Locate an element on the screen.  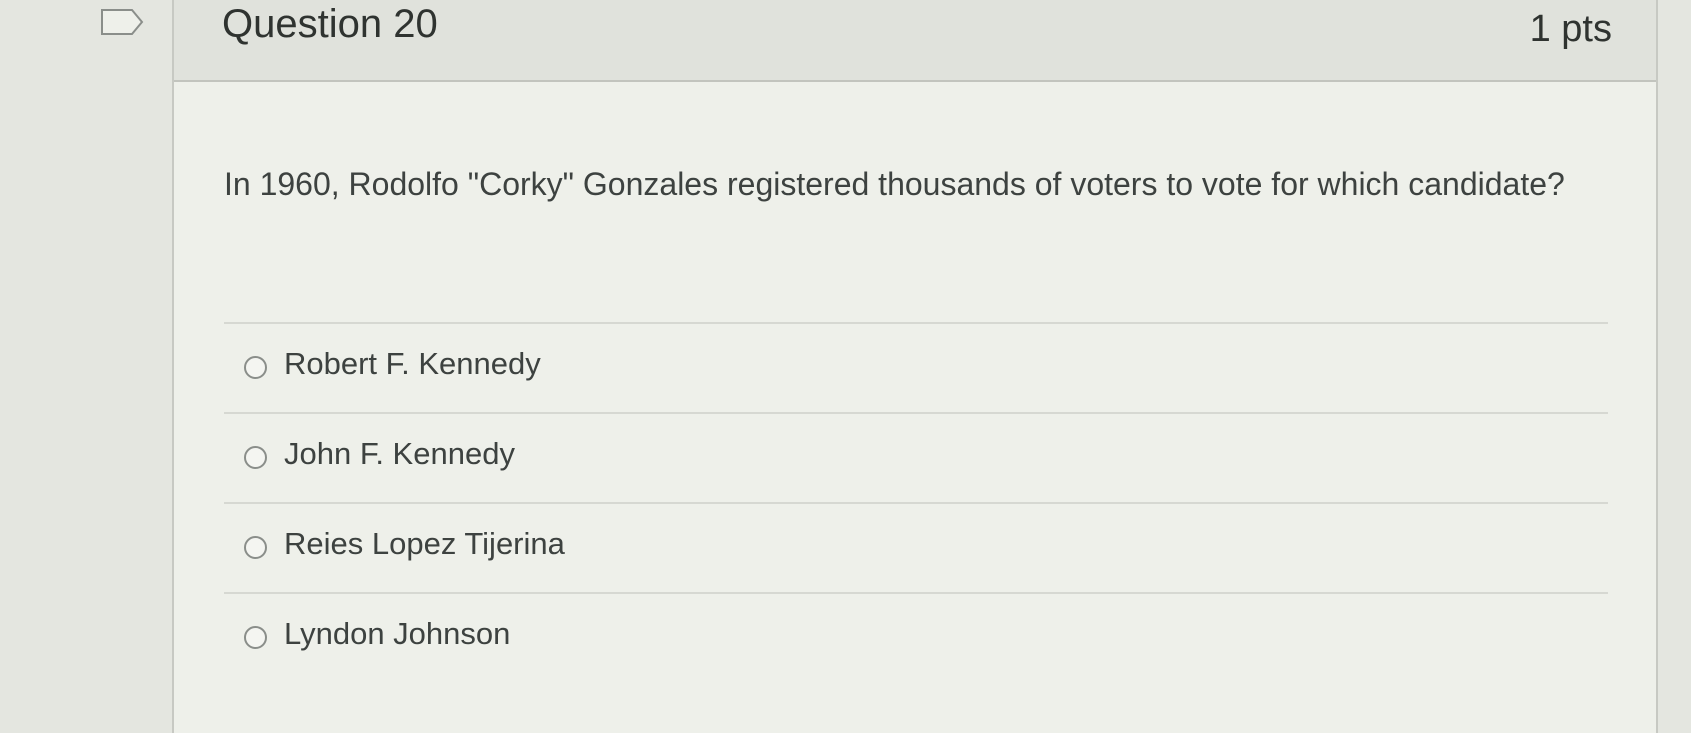
answer-label: Lyndon Johnson is located at coordinates (397, 633).